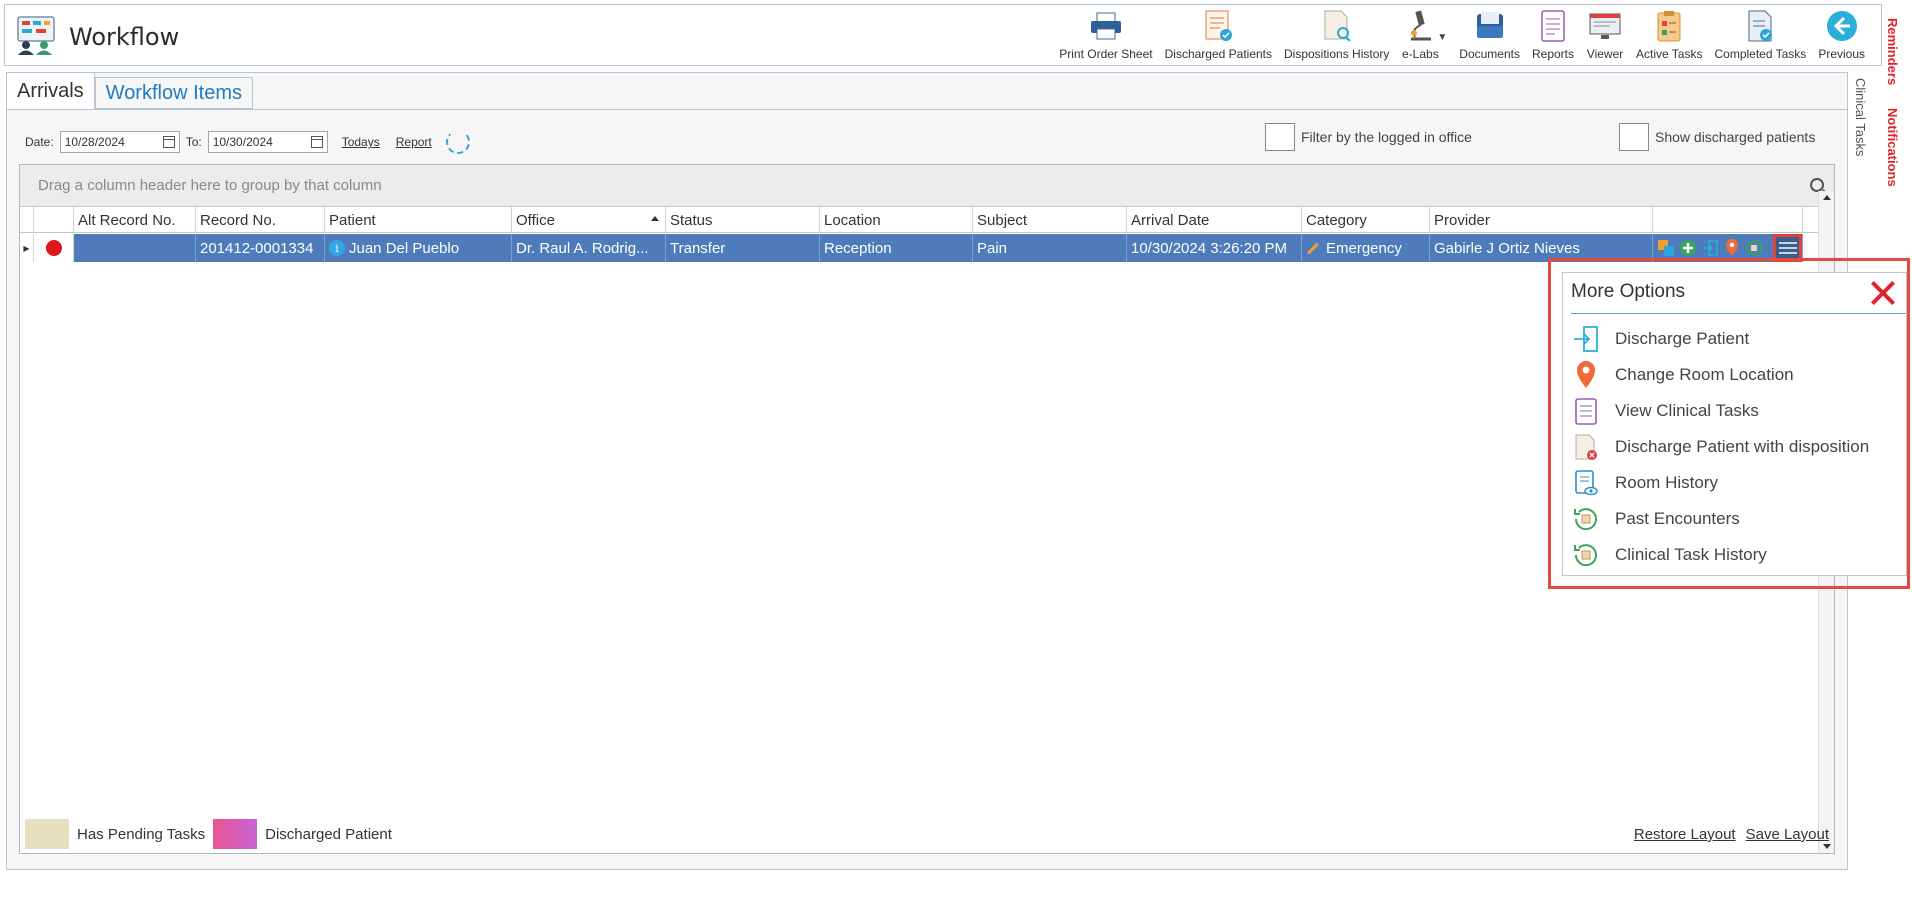  What do you see at coordinates (260, 248) in the screenshot?
I see `cell-record: 201412-0001334` at bounding box center [260, 248].